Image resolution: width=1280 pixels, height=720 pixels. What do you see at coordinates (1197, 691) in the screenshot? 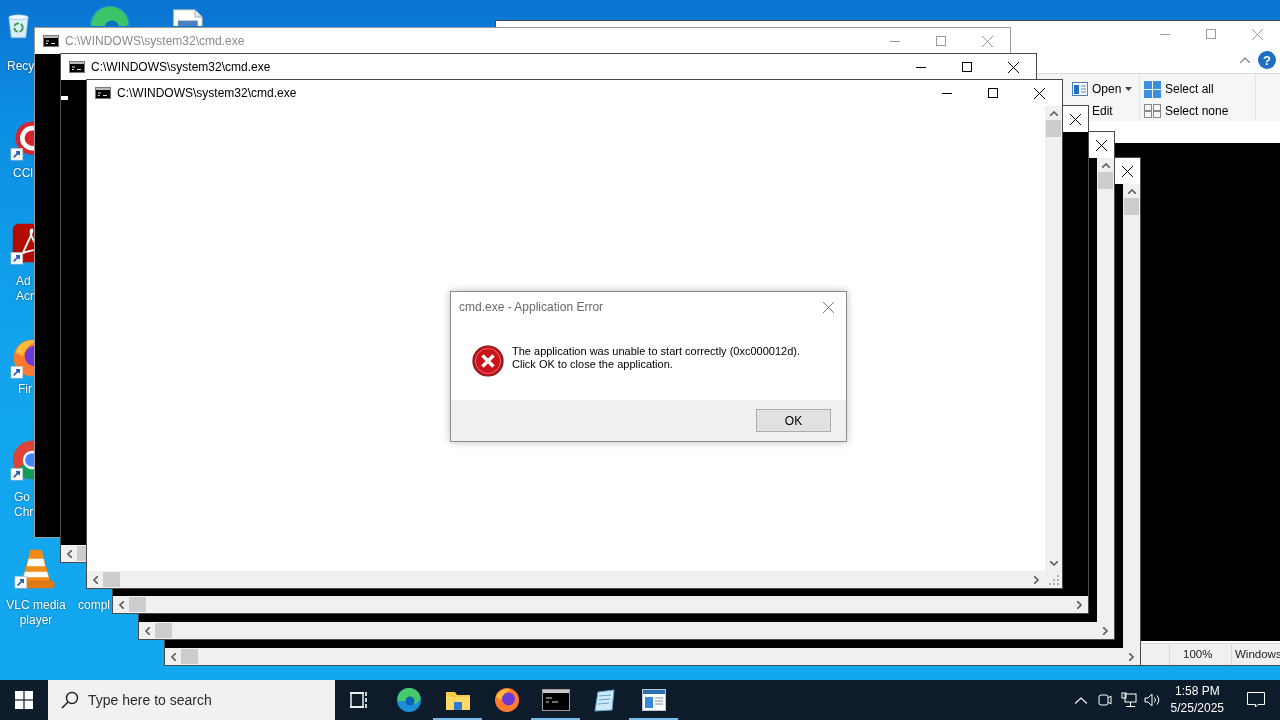
I see `clock-time: 1:58 PM` at bounding box center [1197, 691].